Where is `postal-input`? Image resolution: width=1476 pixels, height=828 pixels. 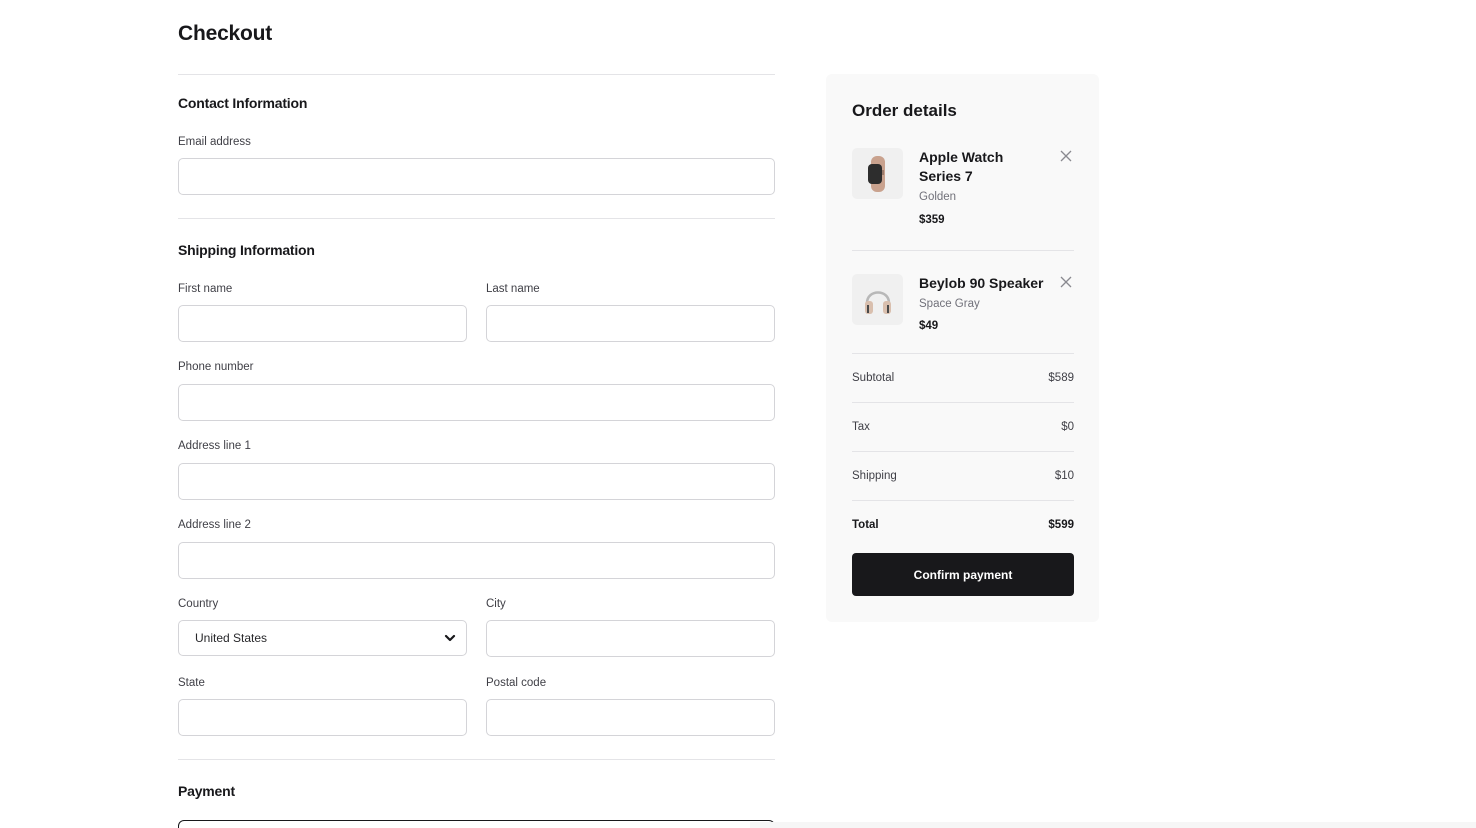 postal-input is located at coordinates (630, 717).